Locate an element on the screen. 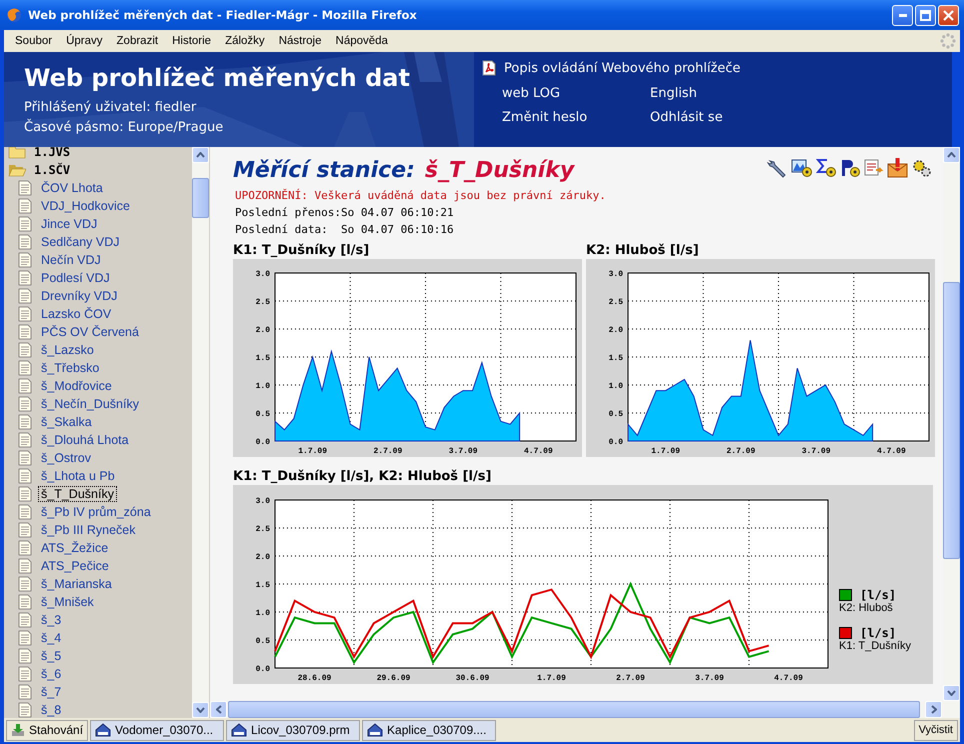 The image size is (964, 744). info-label: Poslední přenos: is located at coordinates (288, 212).